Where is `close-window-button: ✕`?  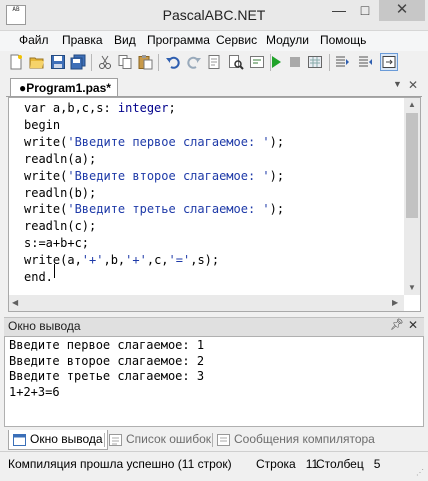
close-window-button: ✕ is located at coordinates (402, 10).